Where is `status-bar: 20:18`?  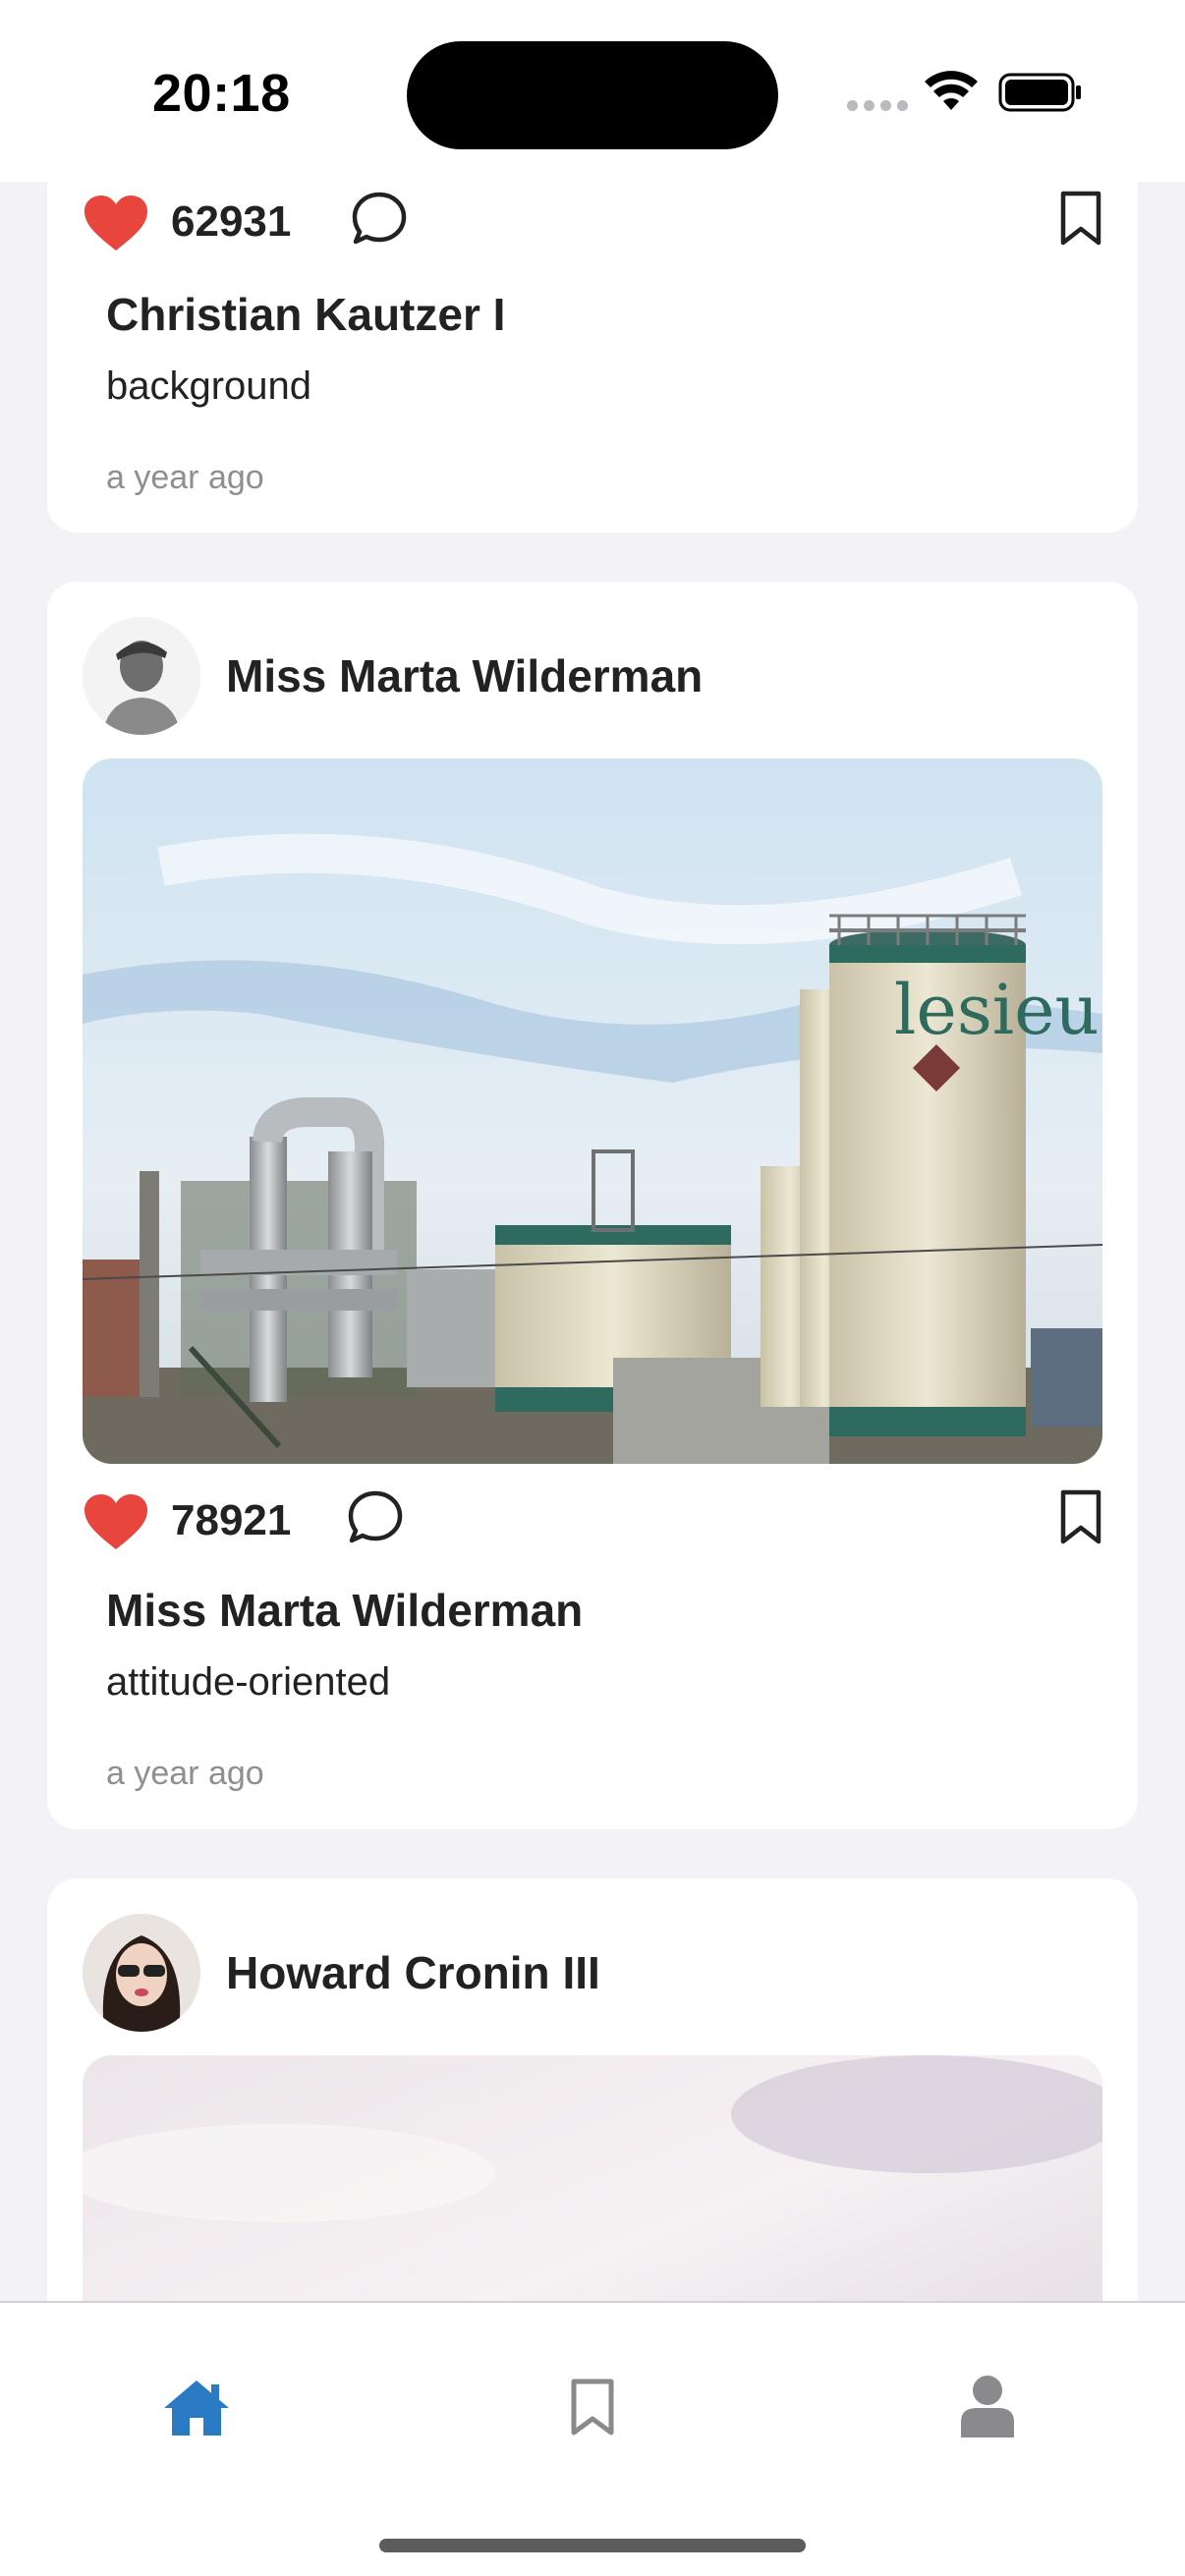 status-bar: 20:18 is located at coordinates (592, 91).